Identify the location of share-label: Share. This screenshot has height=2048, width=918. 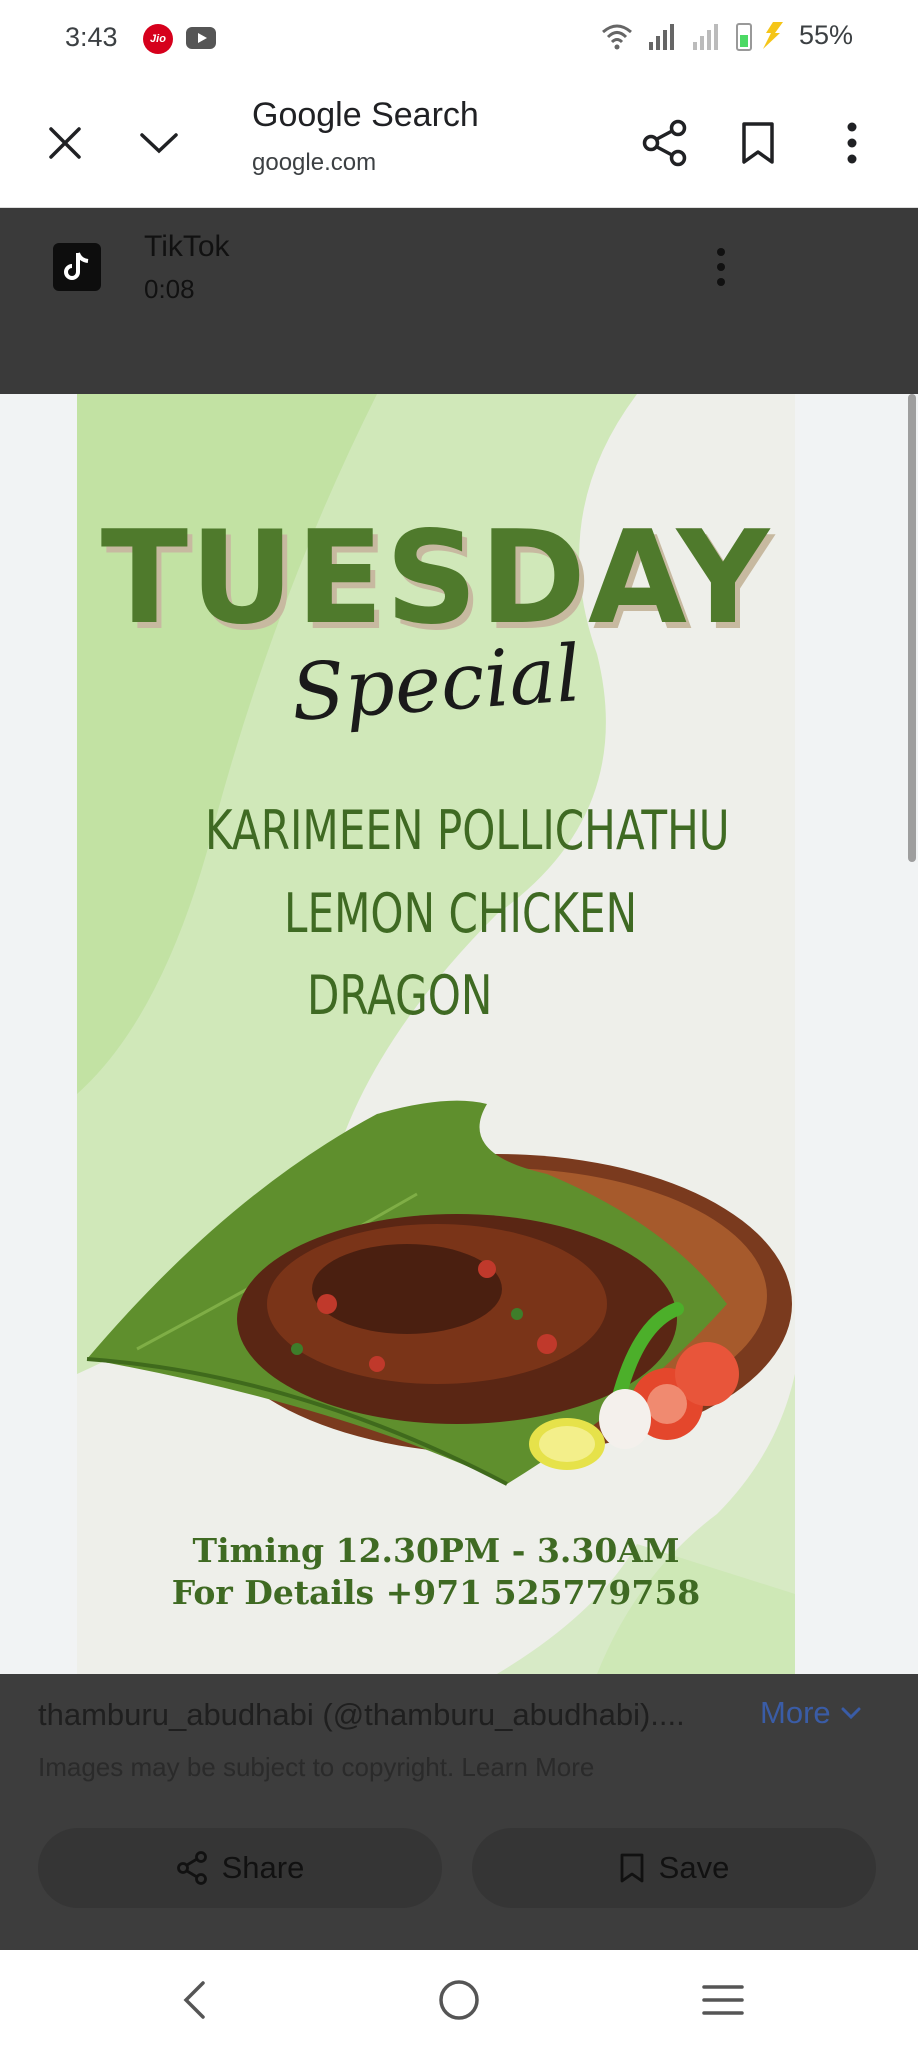
(263, 1867).